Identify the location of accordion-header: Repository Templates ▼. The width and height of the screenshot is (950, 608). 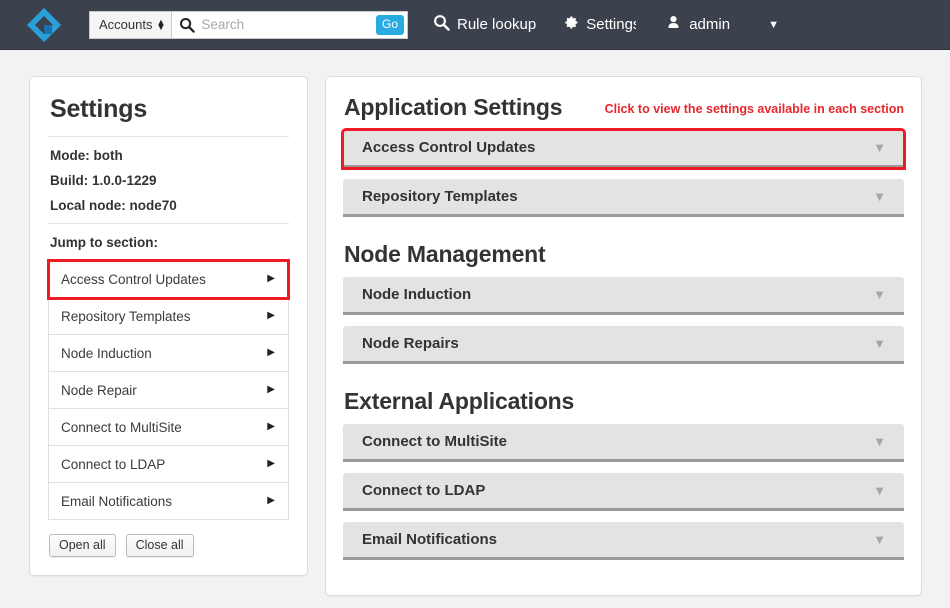
(623, 198).